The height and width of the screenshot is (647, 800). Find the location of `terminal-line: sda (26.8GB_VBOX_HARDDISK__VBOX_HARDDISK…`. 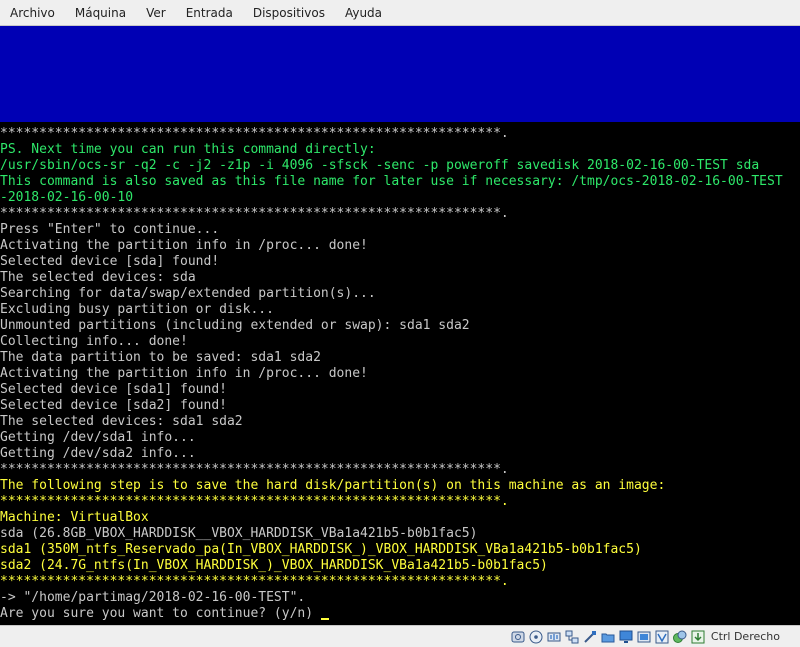

terminal-line: sda (26.8GB_VBOX_HARDDISK__VBOX_HARDDISK… is located at coordinates (239, 533).